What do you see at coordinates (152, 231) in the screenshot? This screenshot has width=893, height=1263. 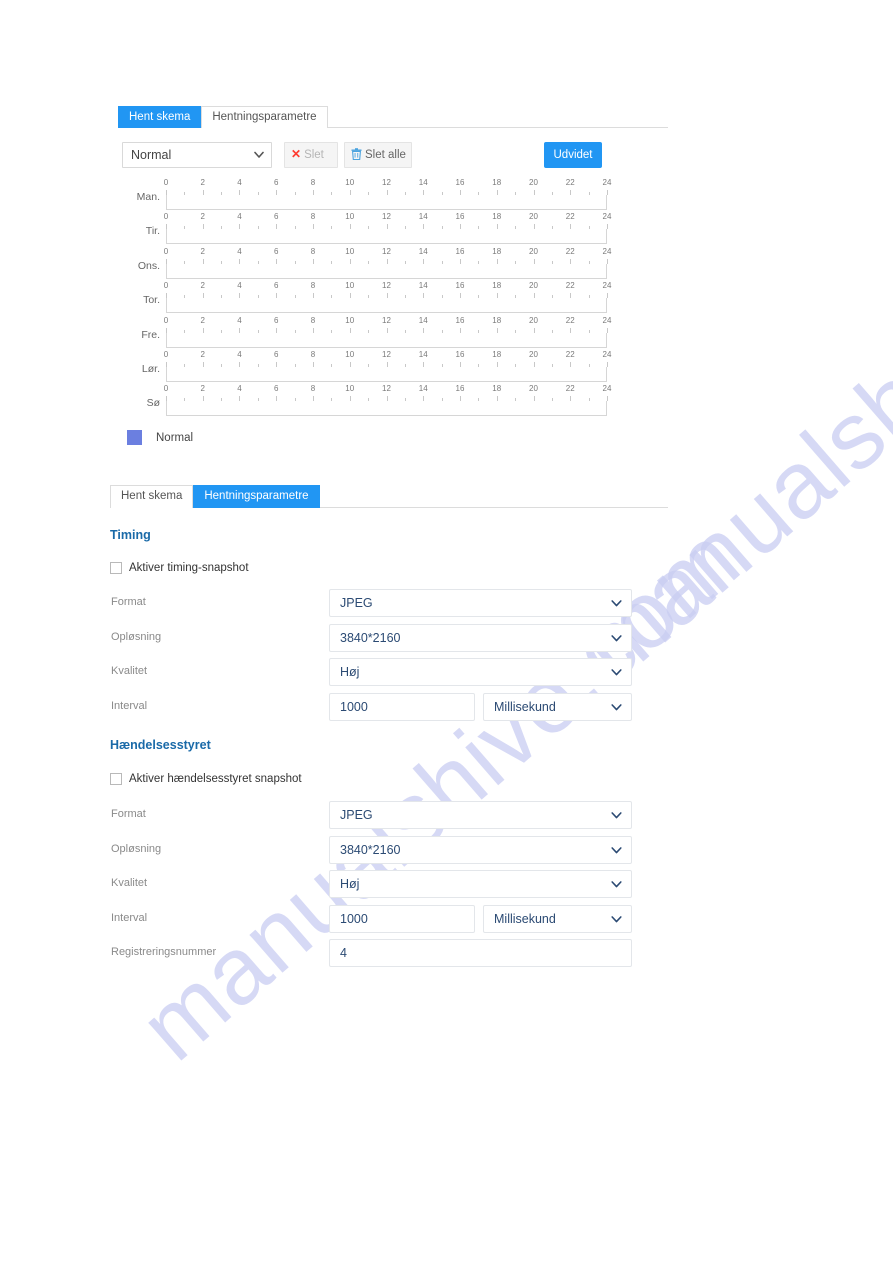 I see `schedule-day-label: Tir.` at bounding box center [152, 231].